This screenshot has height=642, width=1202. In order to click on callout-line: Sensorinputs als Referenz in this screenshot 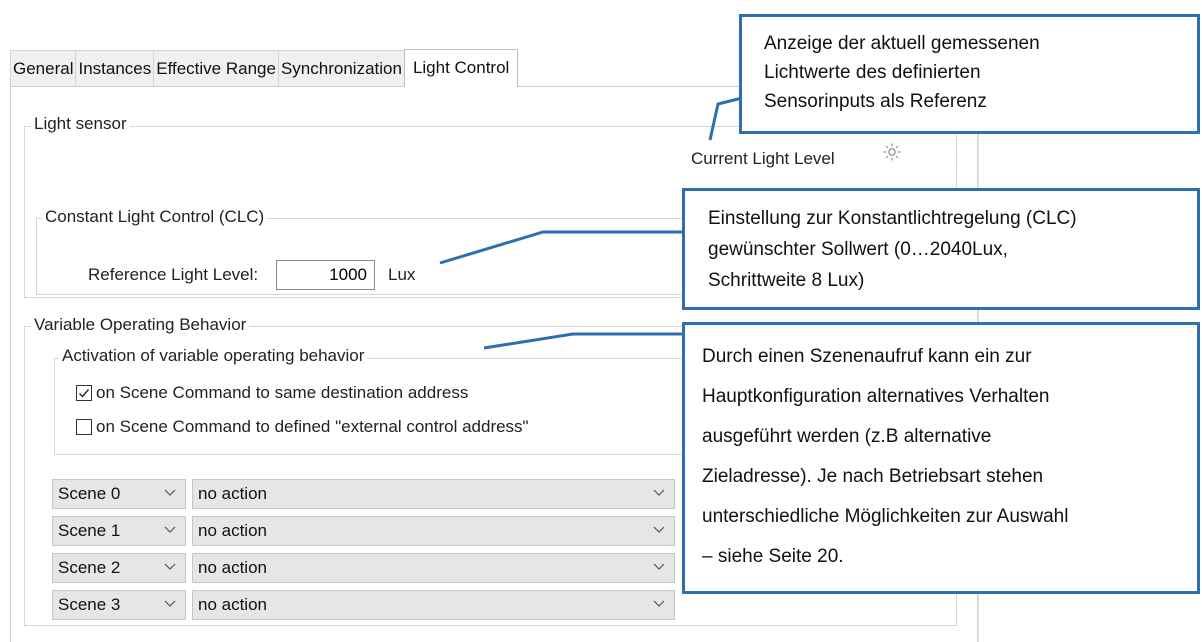, I will do `click(875, 101)`.